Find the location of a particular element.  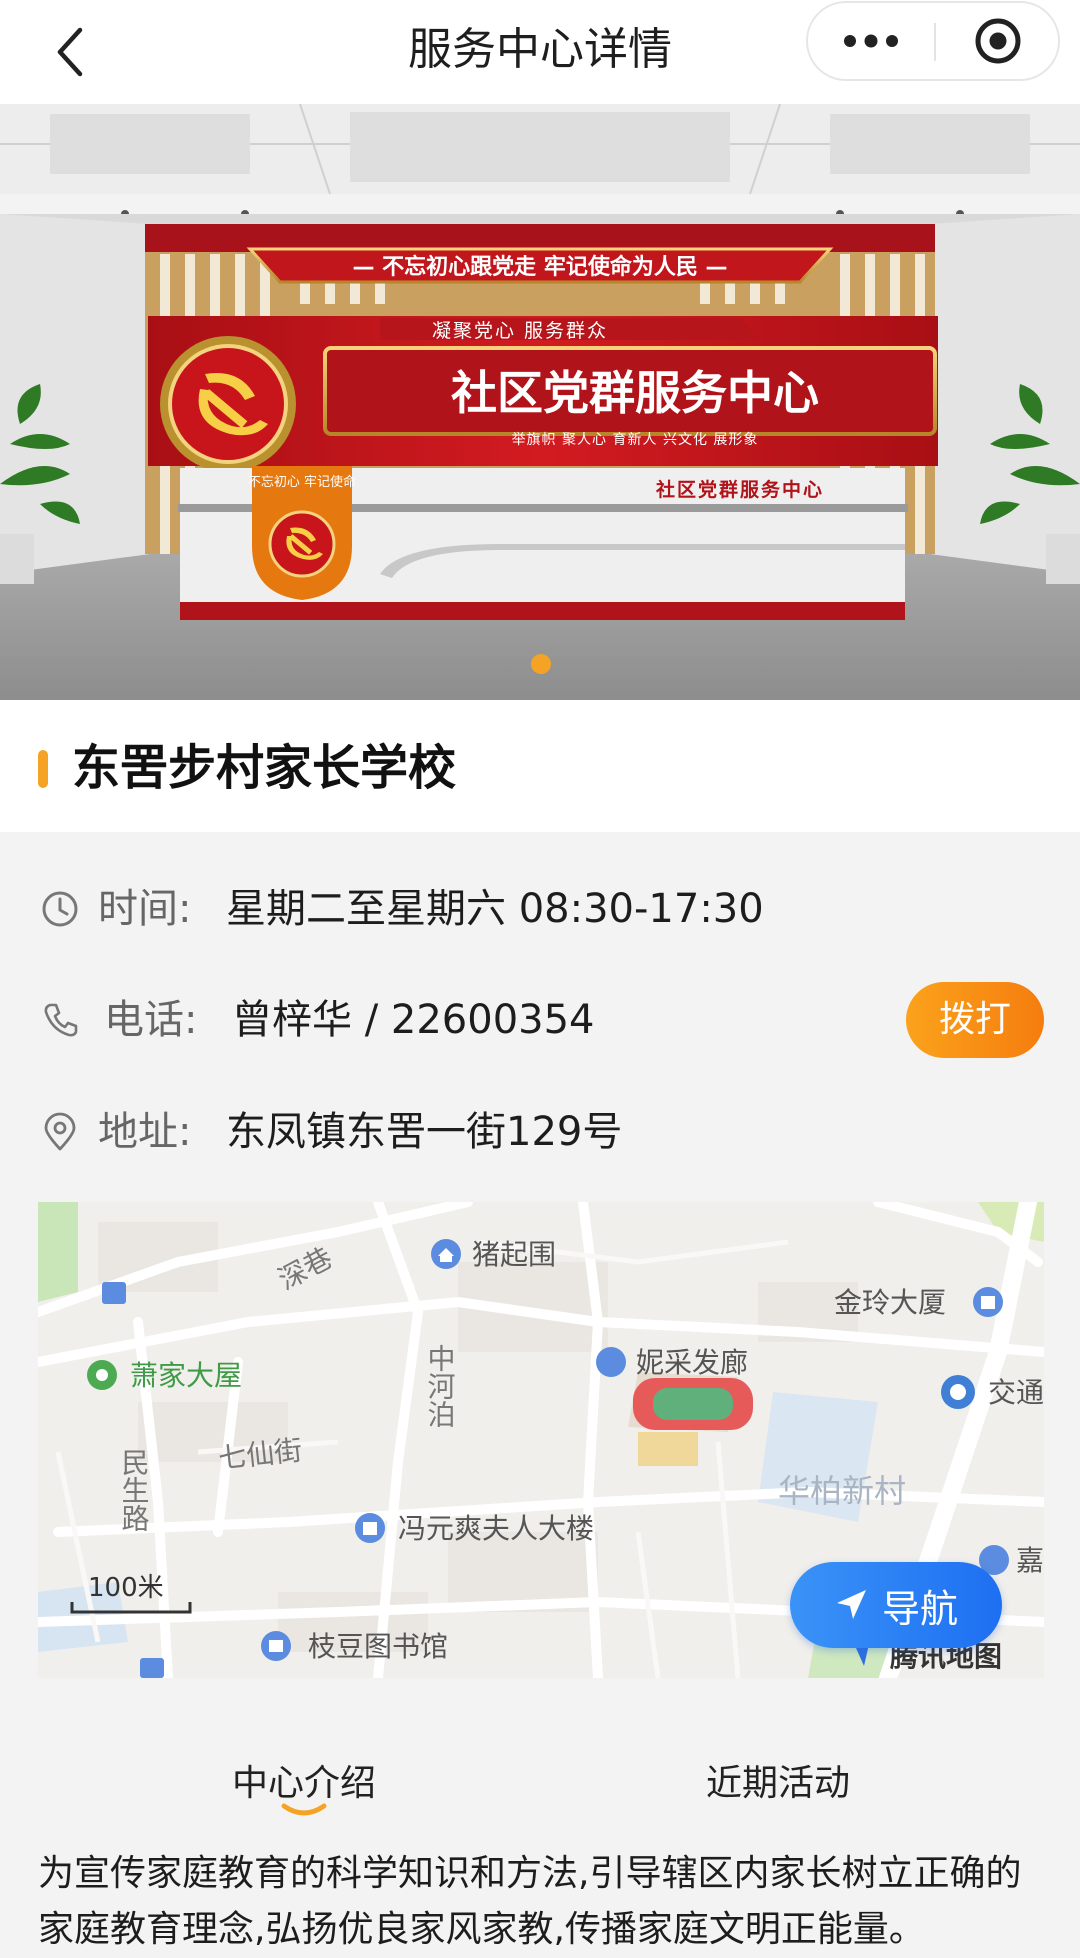

more-menu-button is located at coordinates (871, 41).